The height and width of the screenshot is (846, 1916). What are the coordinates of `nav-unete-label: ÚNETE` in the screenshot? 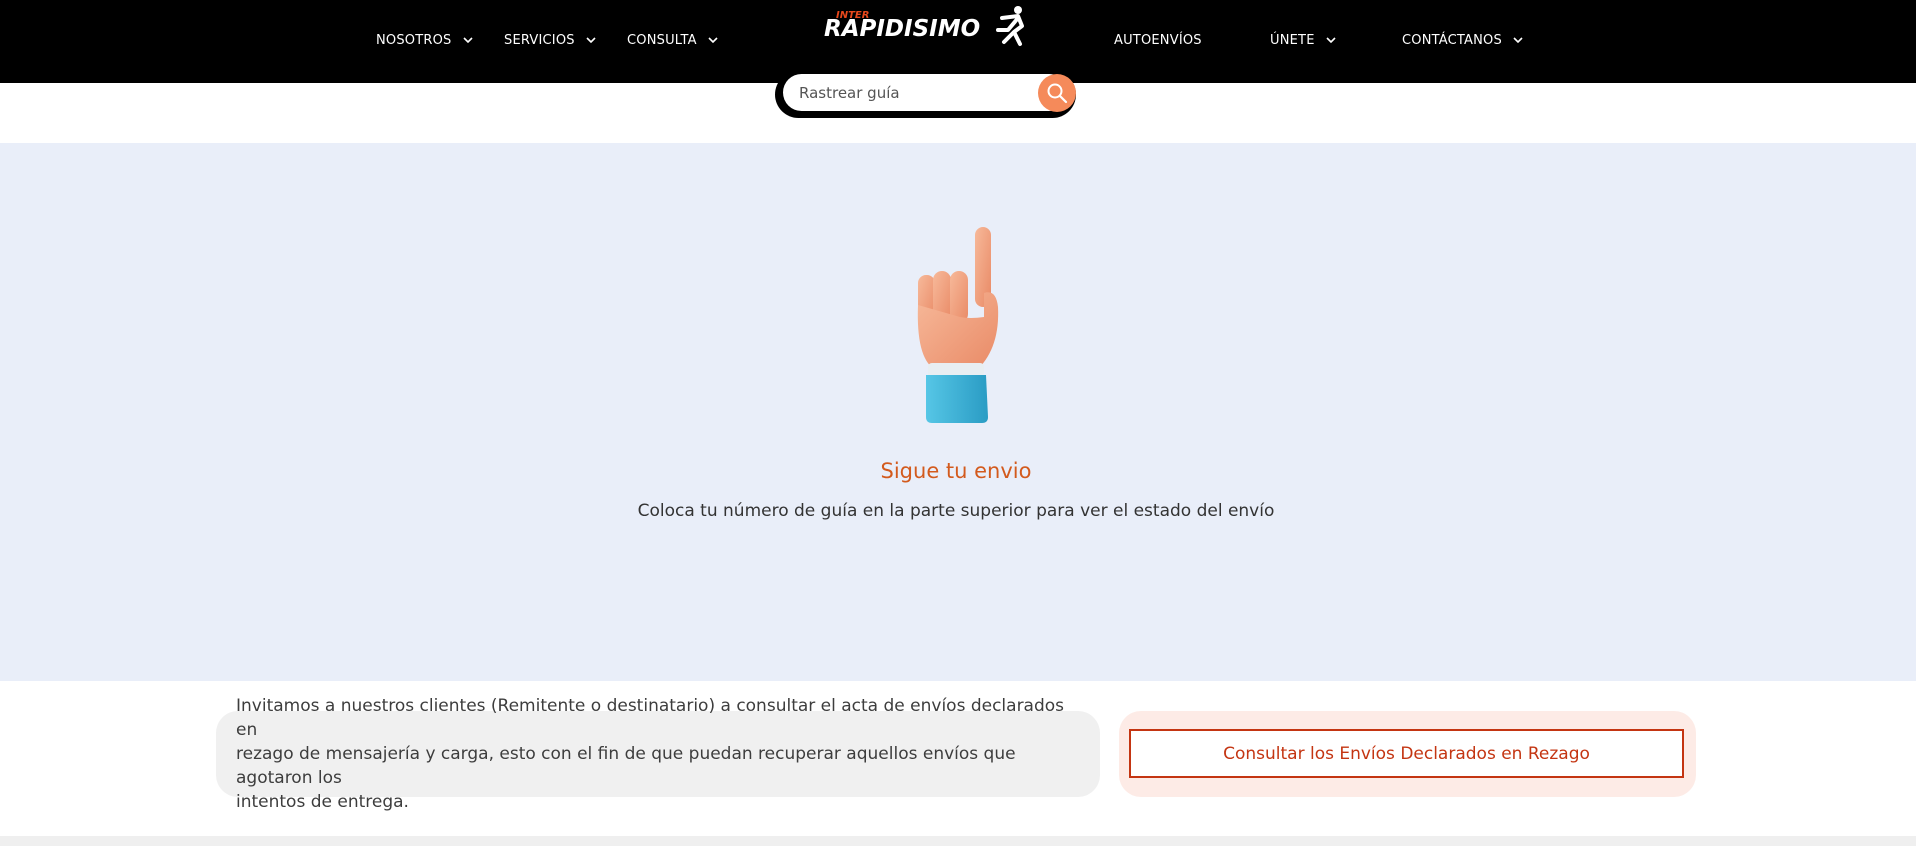 It's located at (1292, 40).